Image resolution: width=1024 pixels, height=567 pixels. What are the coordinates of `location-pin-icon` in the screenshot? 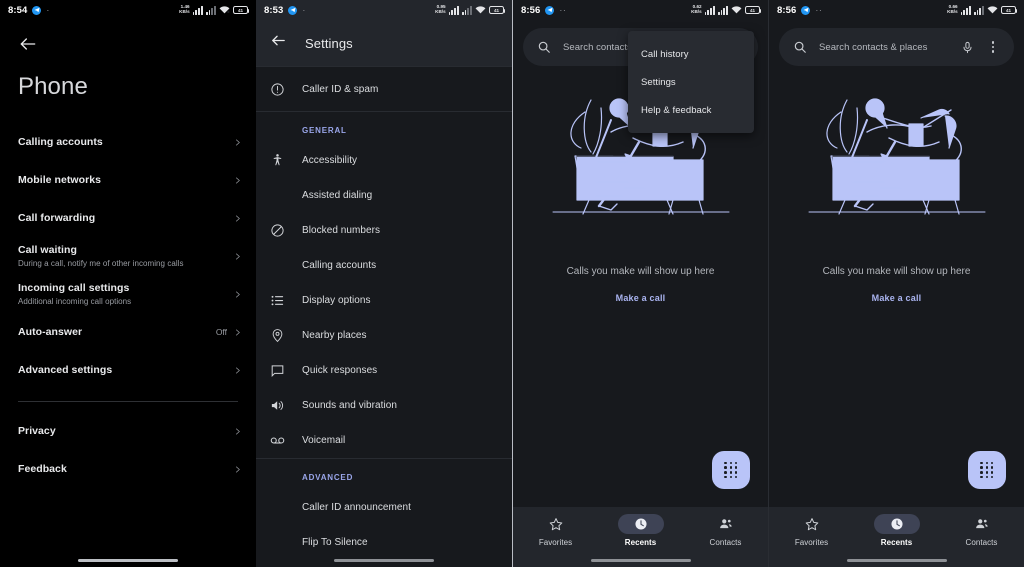 It's located at (286, 335).